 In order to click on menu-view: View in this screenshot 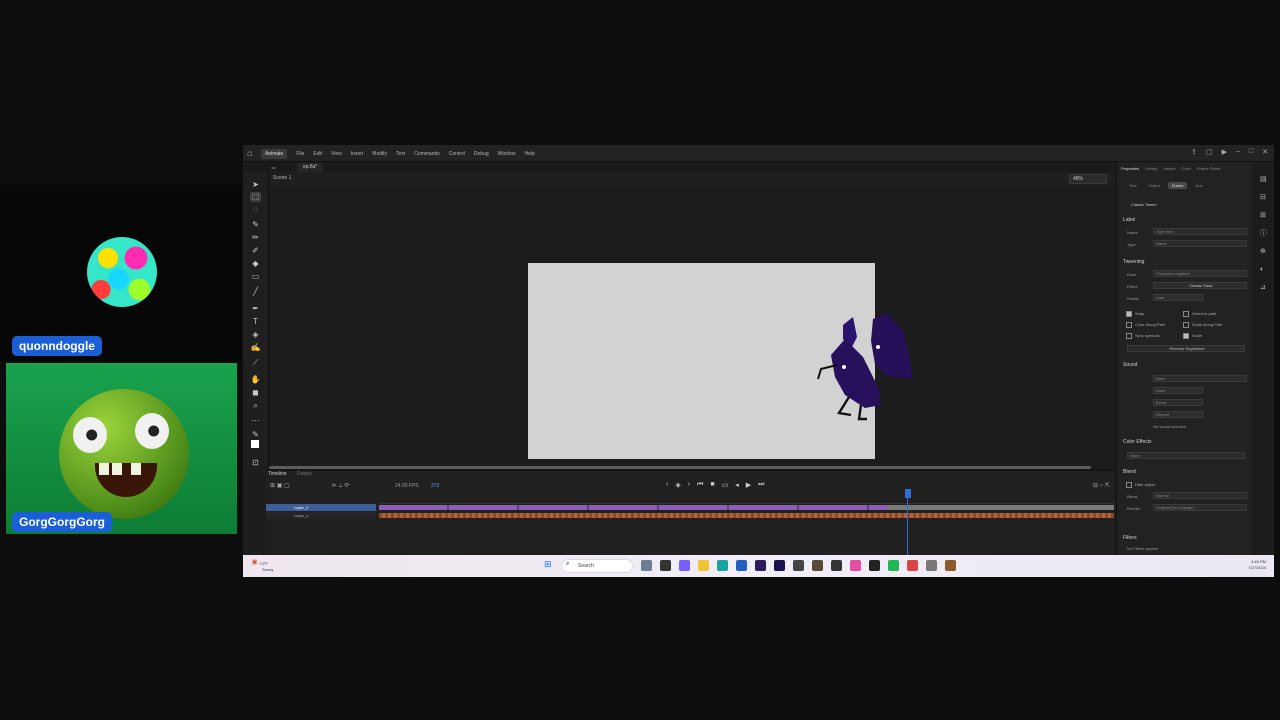, I will do `click(336, 154)`.